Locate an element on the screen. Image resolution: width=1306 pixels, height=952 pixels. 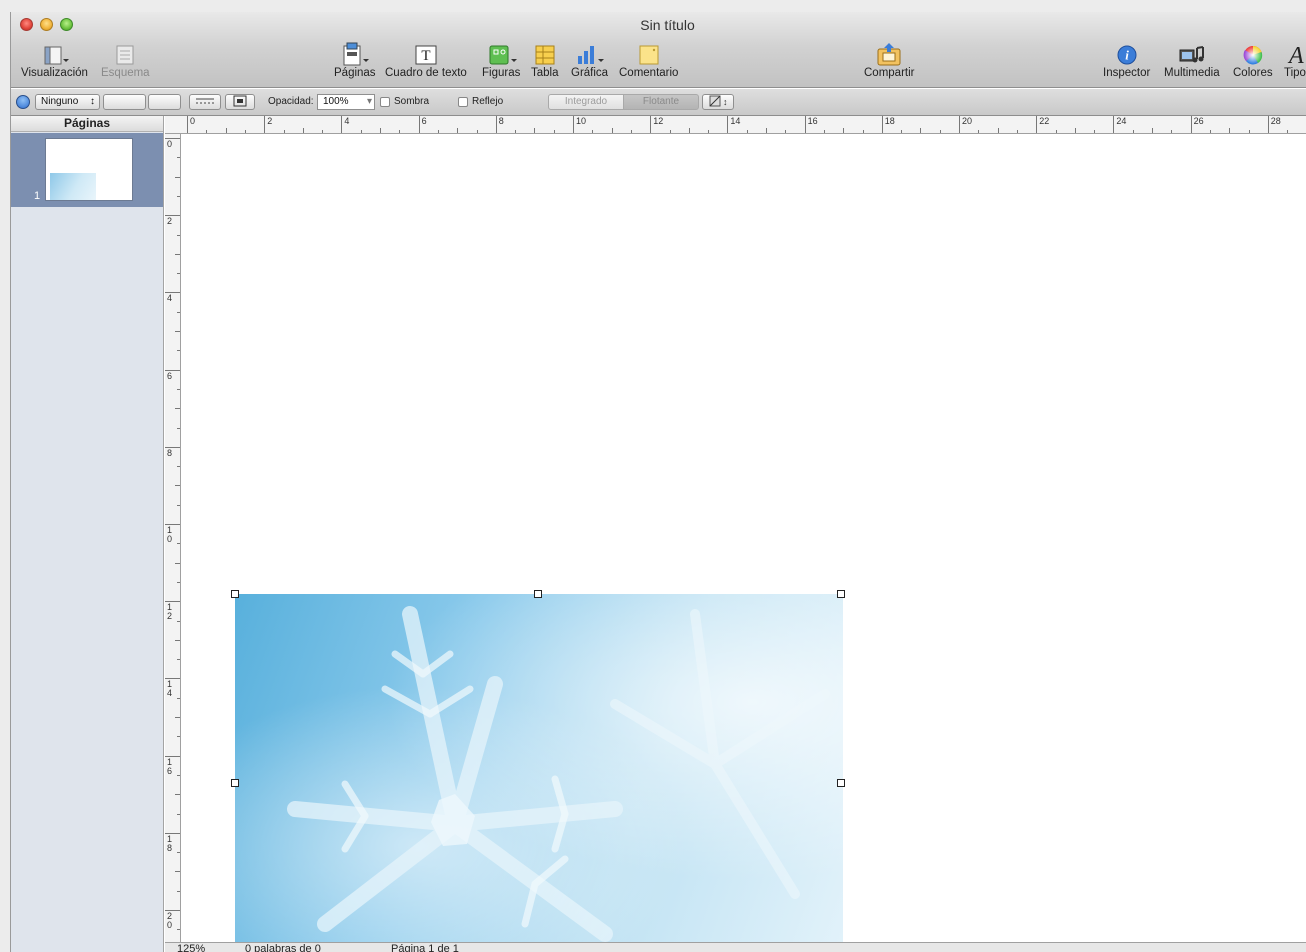
line-style-button is located at coordinates (205, 102).